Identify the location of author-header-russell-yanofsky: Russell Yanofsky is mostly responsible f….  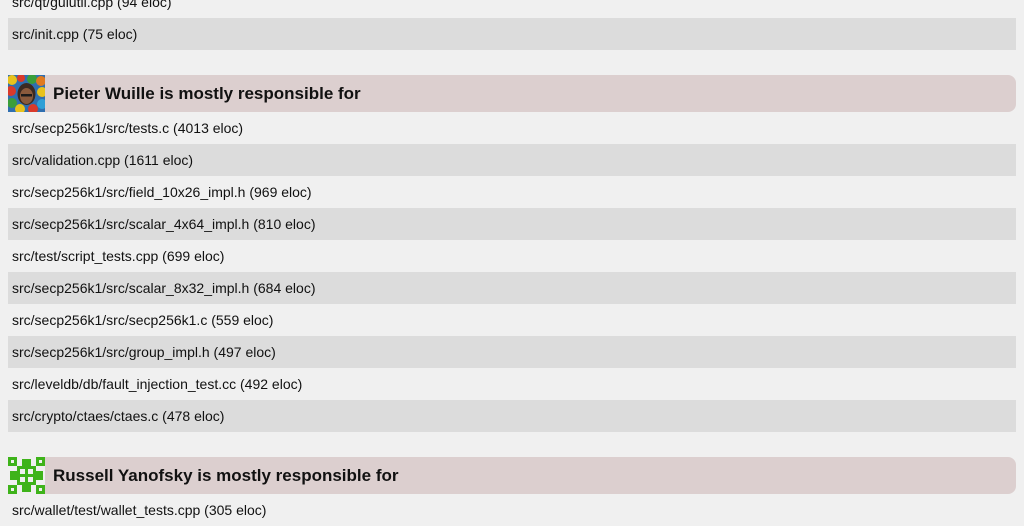
(512, 475).